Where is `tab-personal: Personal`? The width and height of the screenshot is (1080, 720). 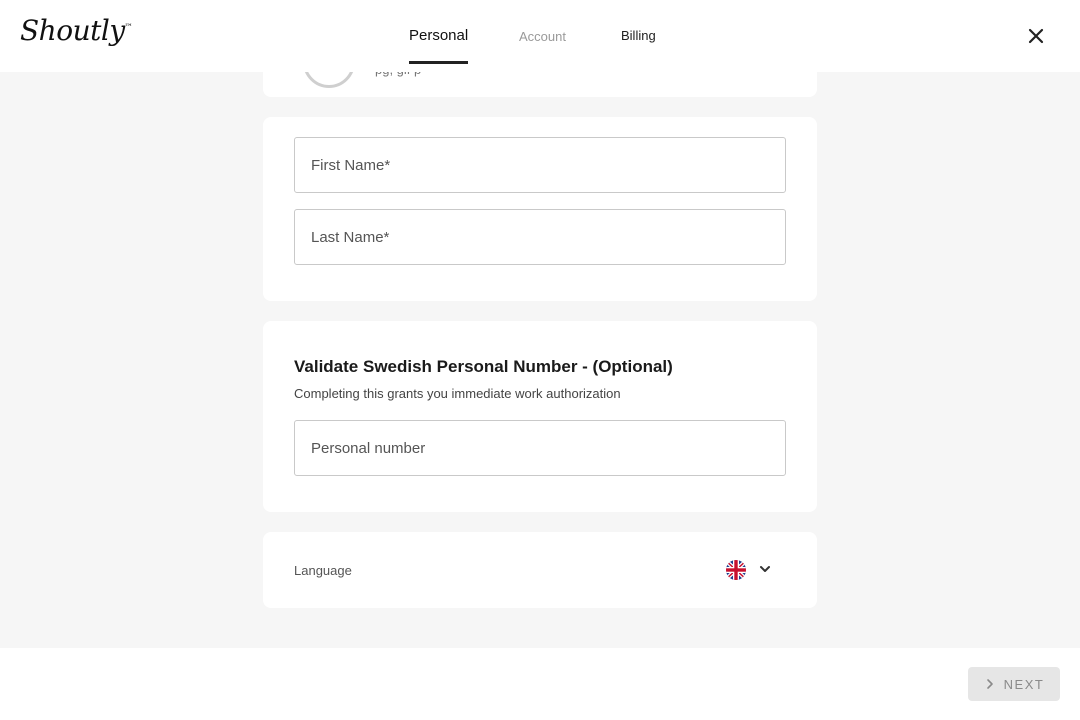 tab-personal: Personal is located at coordinates (439, 45).